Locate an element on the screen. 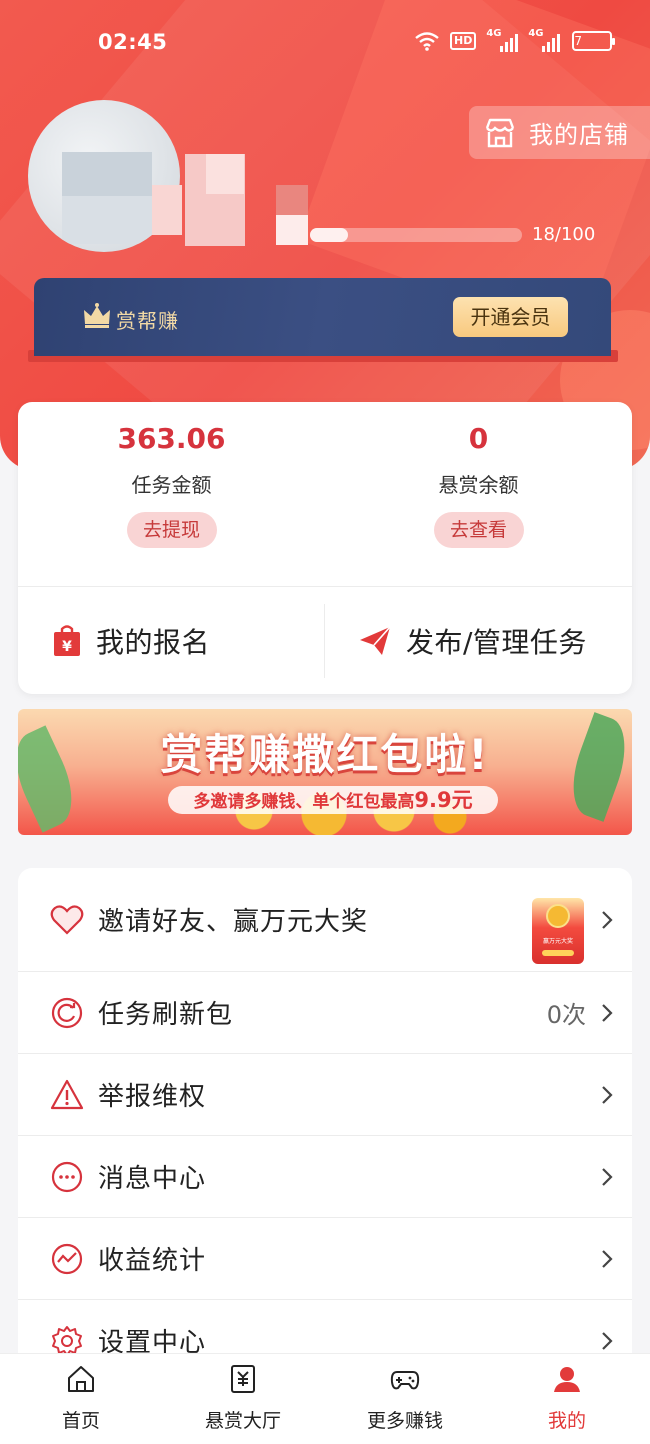 This screenshot has height=1444, width=650. wifi-icon is located at coordinates (427, 41).